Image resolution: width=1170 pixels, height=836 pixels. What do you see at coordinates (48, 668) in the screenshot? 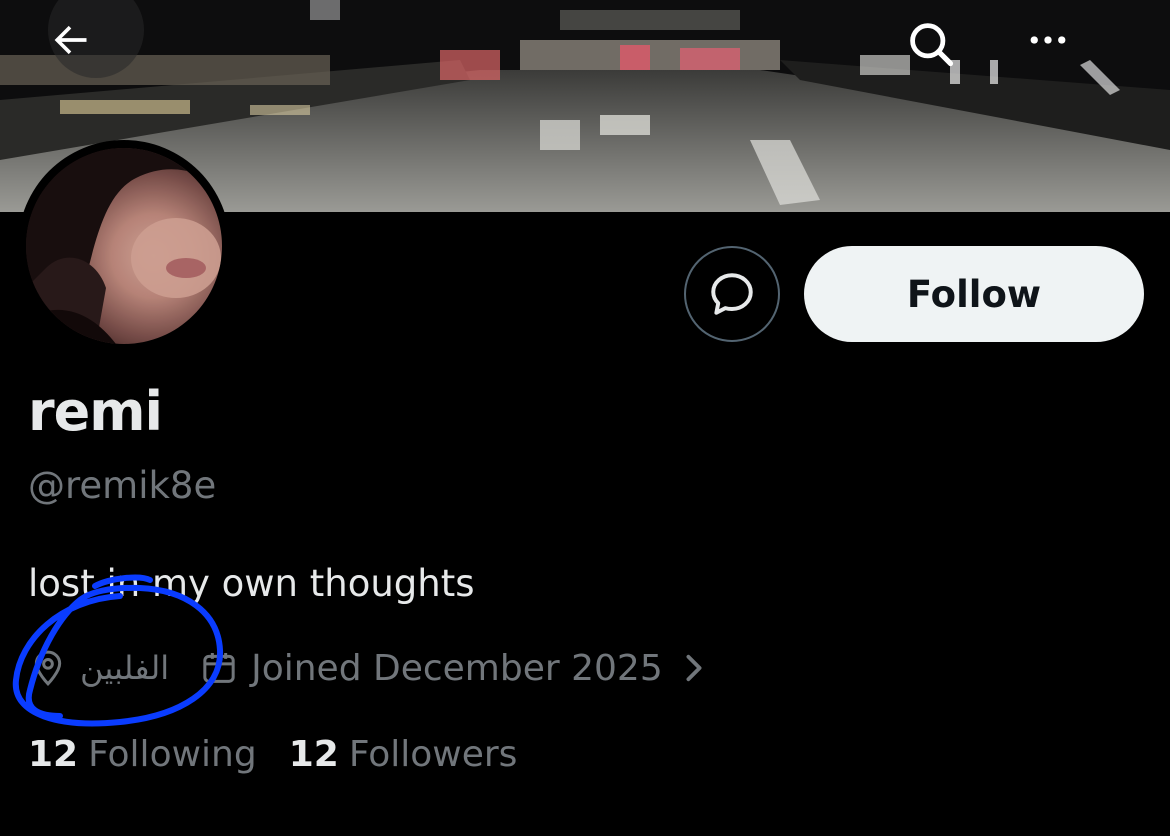
I see `location-pin-icon` at bounding box center [48, 668].